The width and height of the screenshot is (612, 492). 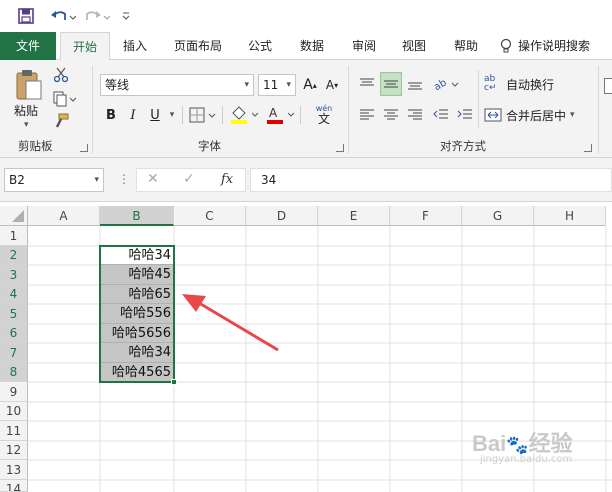 What do you see at coordinates (364, 46) in the screenshot?
I see `tab-review: 审阅` at bounding box center [364, 46].